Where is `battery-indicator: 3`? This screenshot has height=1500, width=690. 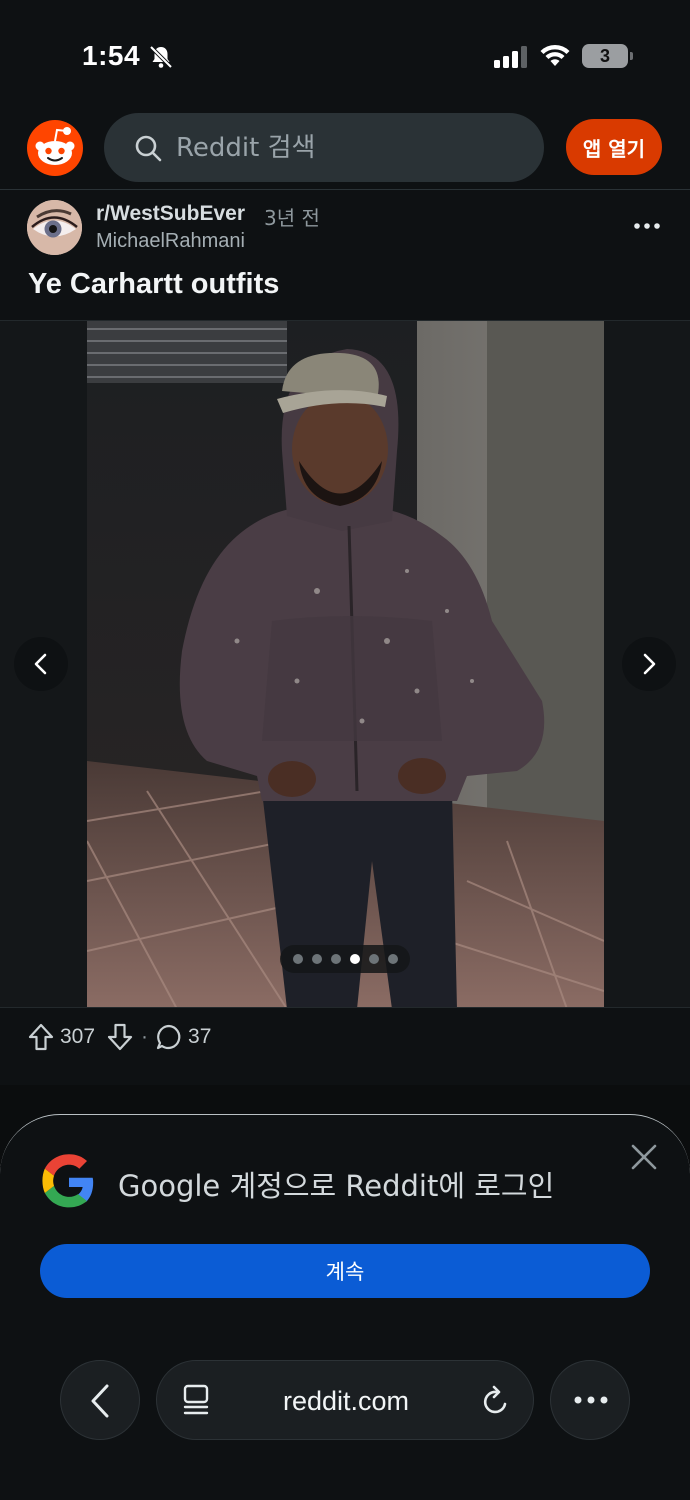 battery-indicator: 3 is located at coordinates (607, 56).